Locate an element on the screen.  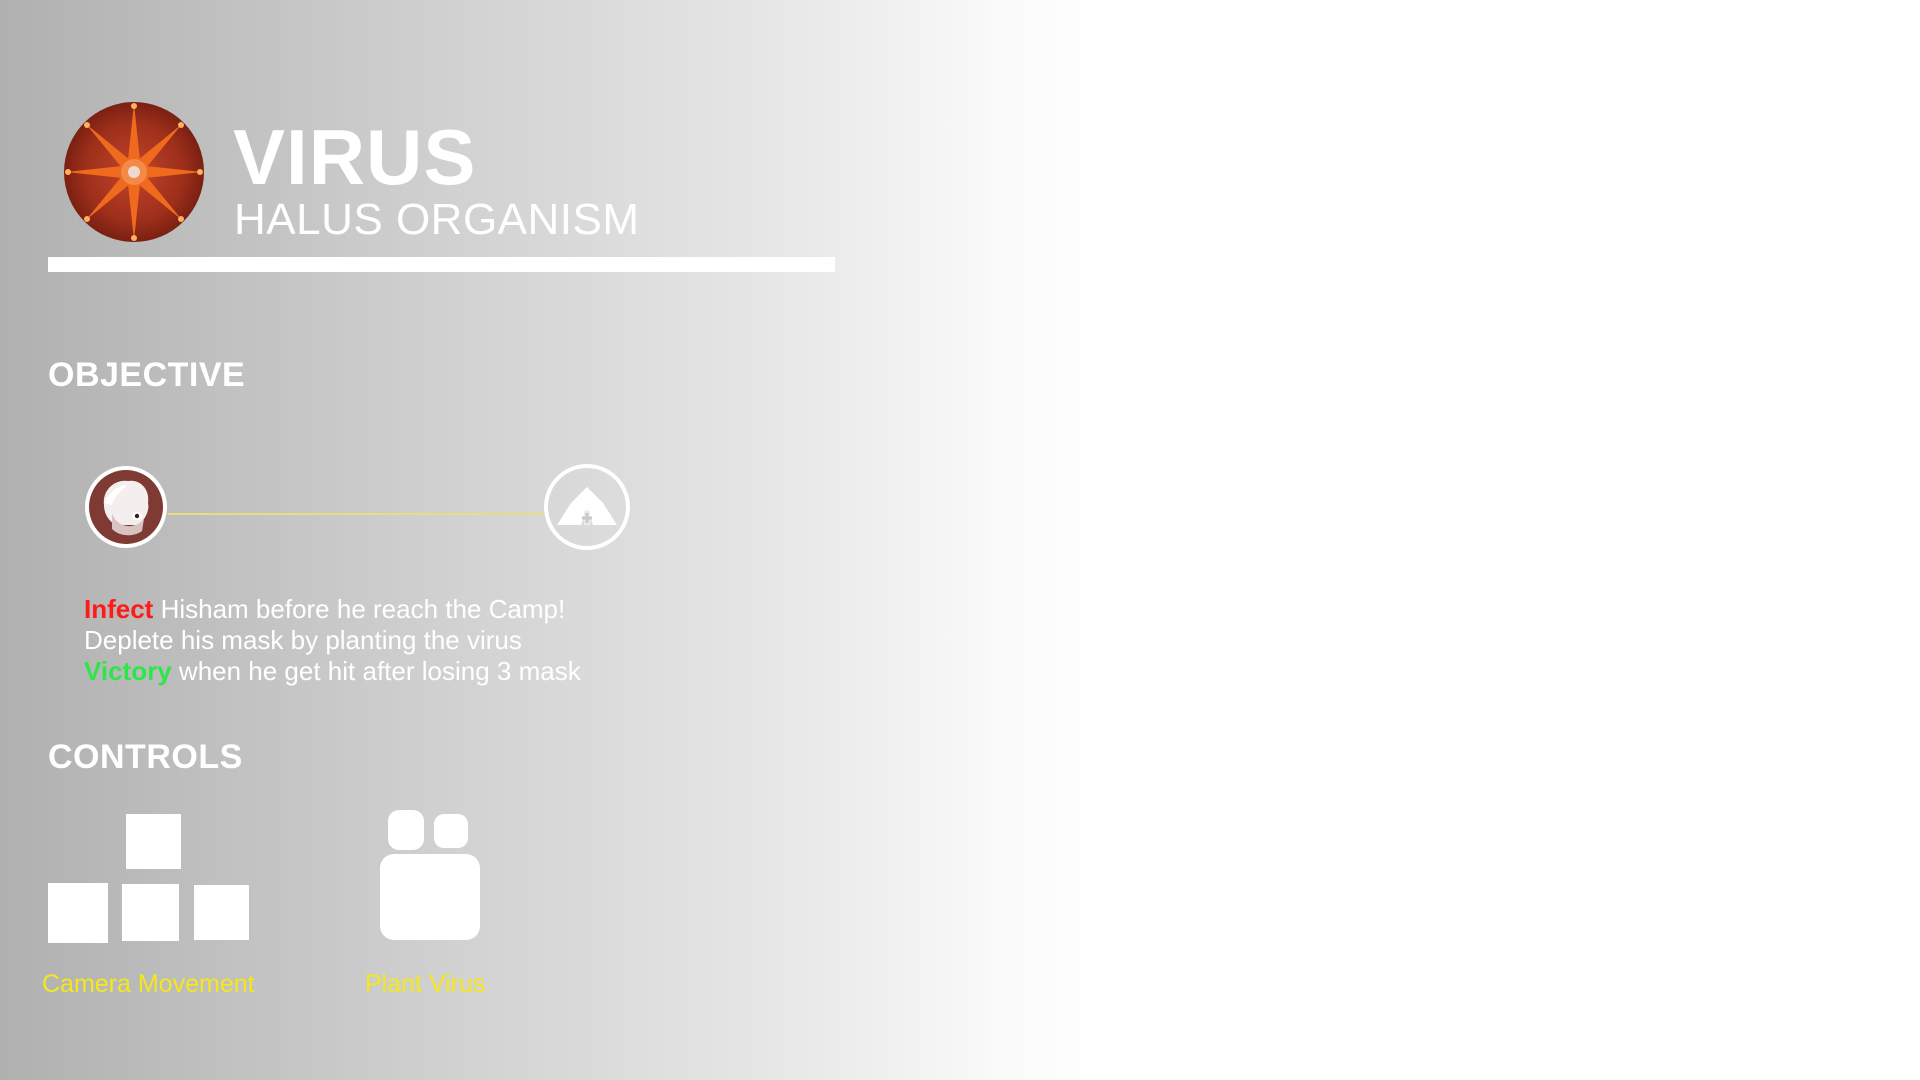
infect-keyword: Infect is located at coordinates (119, 609).